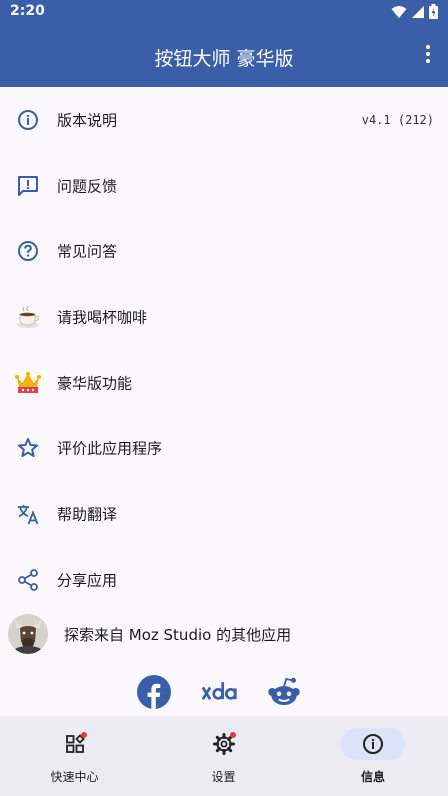 Image resolution: width=448 pixels, height=796 pixels. I want to click on facebook-icon, so click(154, 692).